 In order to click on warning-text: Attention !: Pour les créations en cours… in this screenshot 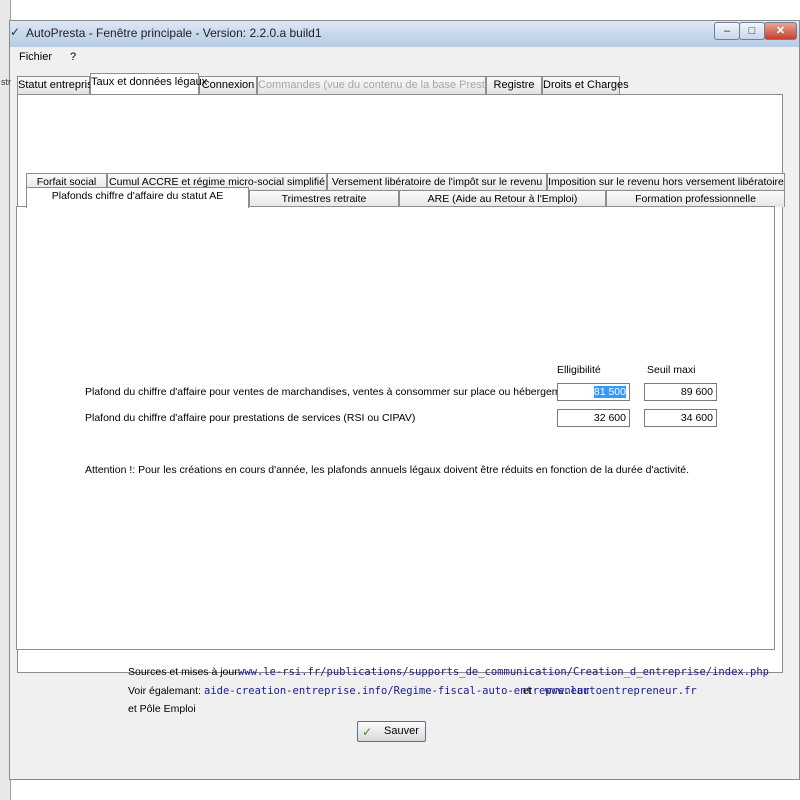, I will do `click(387, 470)`.